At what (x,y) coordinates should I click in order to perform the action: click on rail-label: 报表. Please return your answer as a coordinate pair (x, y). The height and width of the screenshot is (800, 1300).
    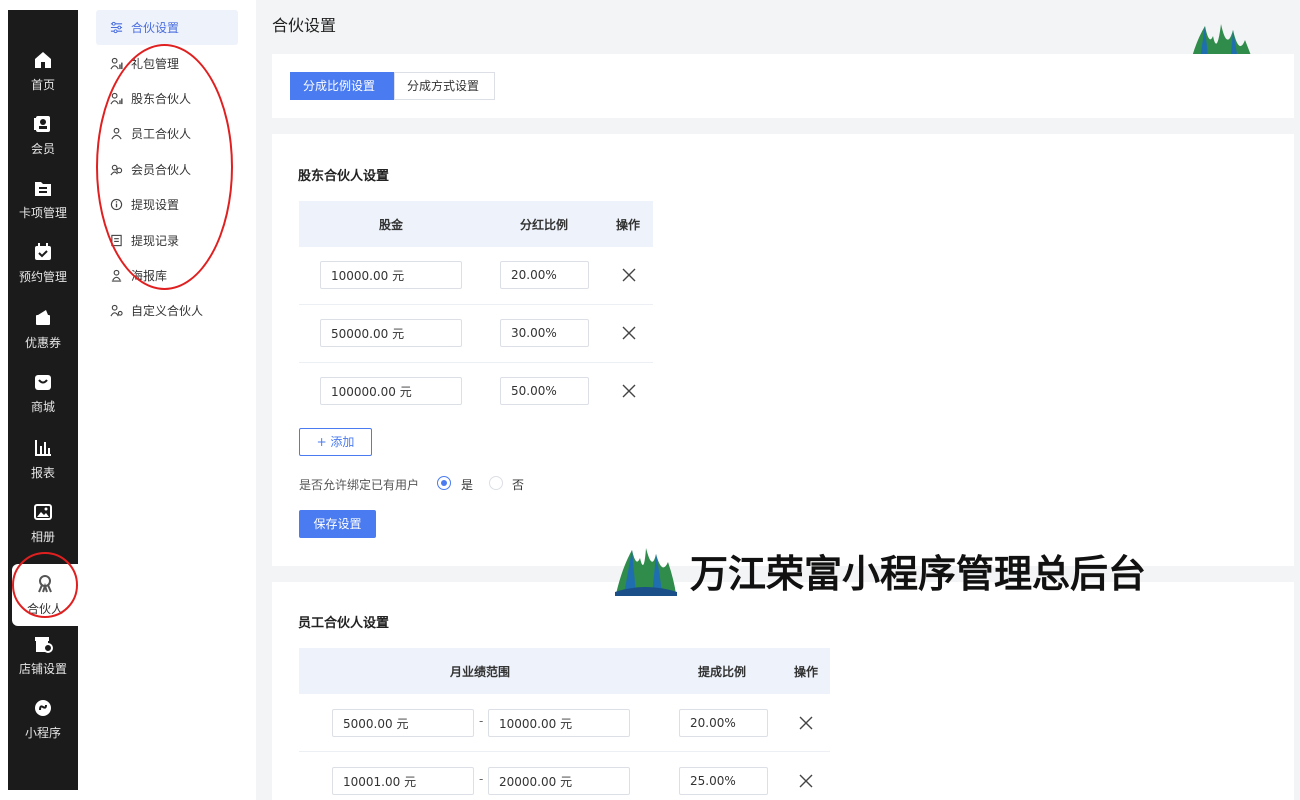
    Looking at the image, I should click on (42, 472).